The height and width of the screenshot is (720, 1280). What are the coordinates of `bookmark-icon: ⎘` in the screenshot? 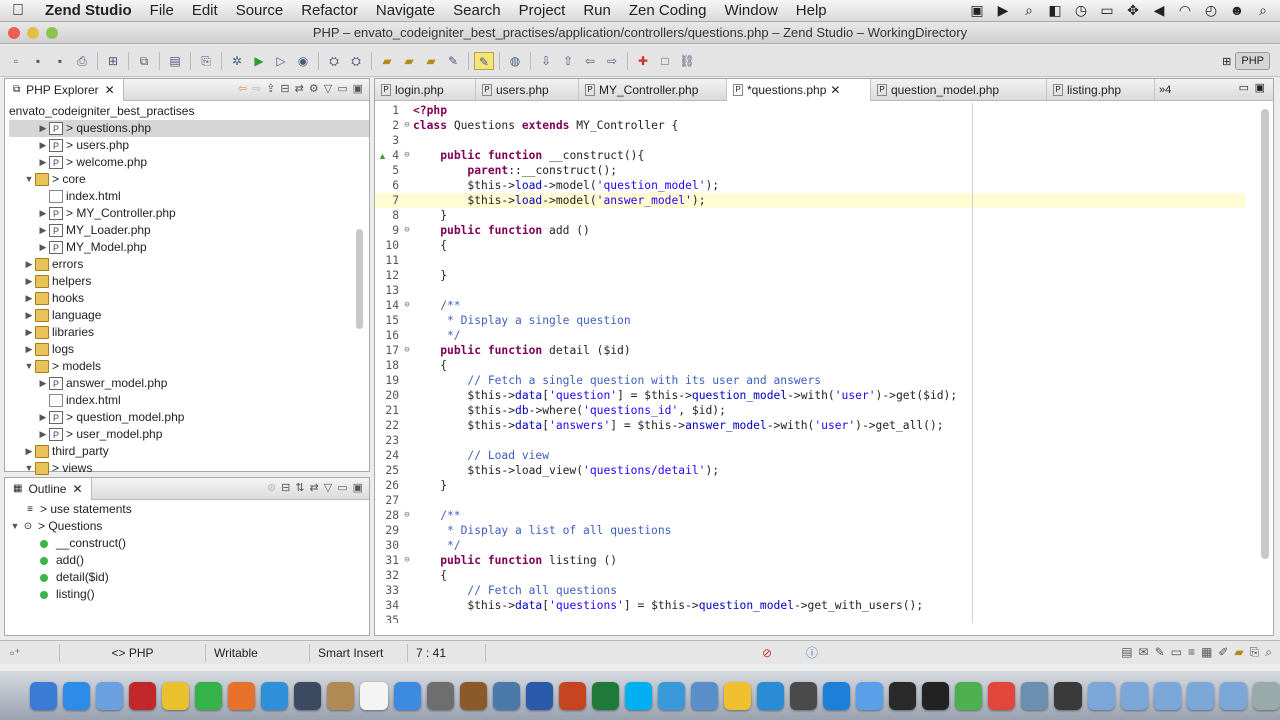 It's located at (206, 61).